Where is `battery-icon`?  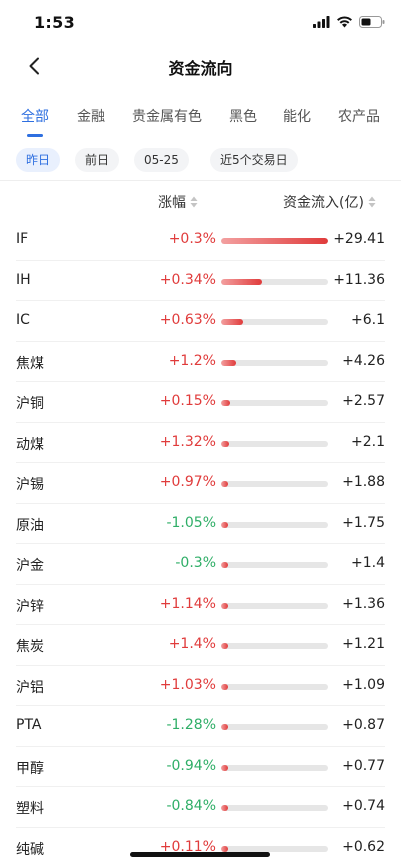
battery-icon is located at coordinates (372, 22).